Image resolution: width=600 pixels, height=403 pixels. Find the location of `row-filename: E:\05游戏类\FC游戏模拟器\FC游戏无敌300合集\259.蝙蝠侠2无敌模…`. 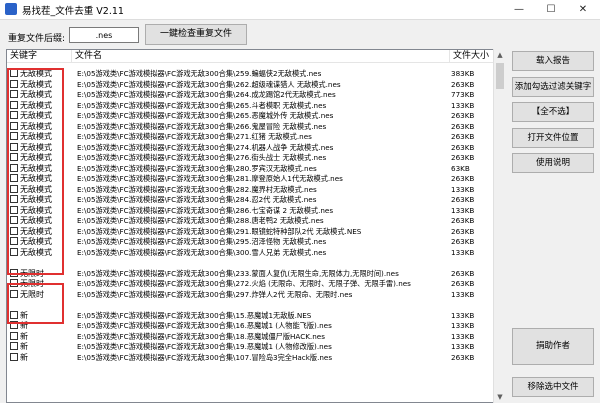

row-filename: E:\05游戏类\FC游戏模拟器\FC游戏无敌300合集\259.蝙蝠侠2无敌模… is located at coordinates (199, 73).